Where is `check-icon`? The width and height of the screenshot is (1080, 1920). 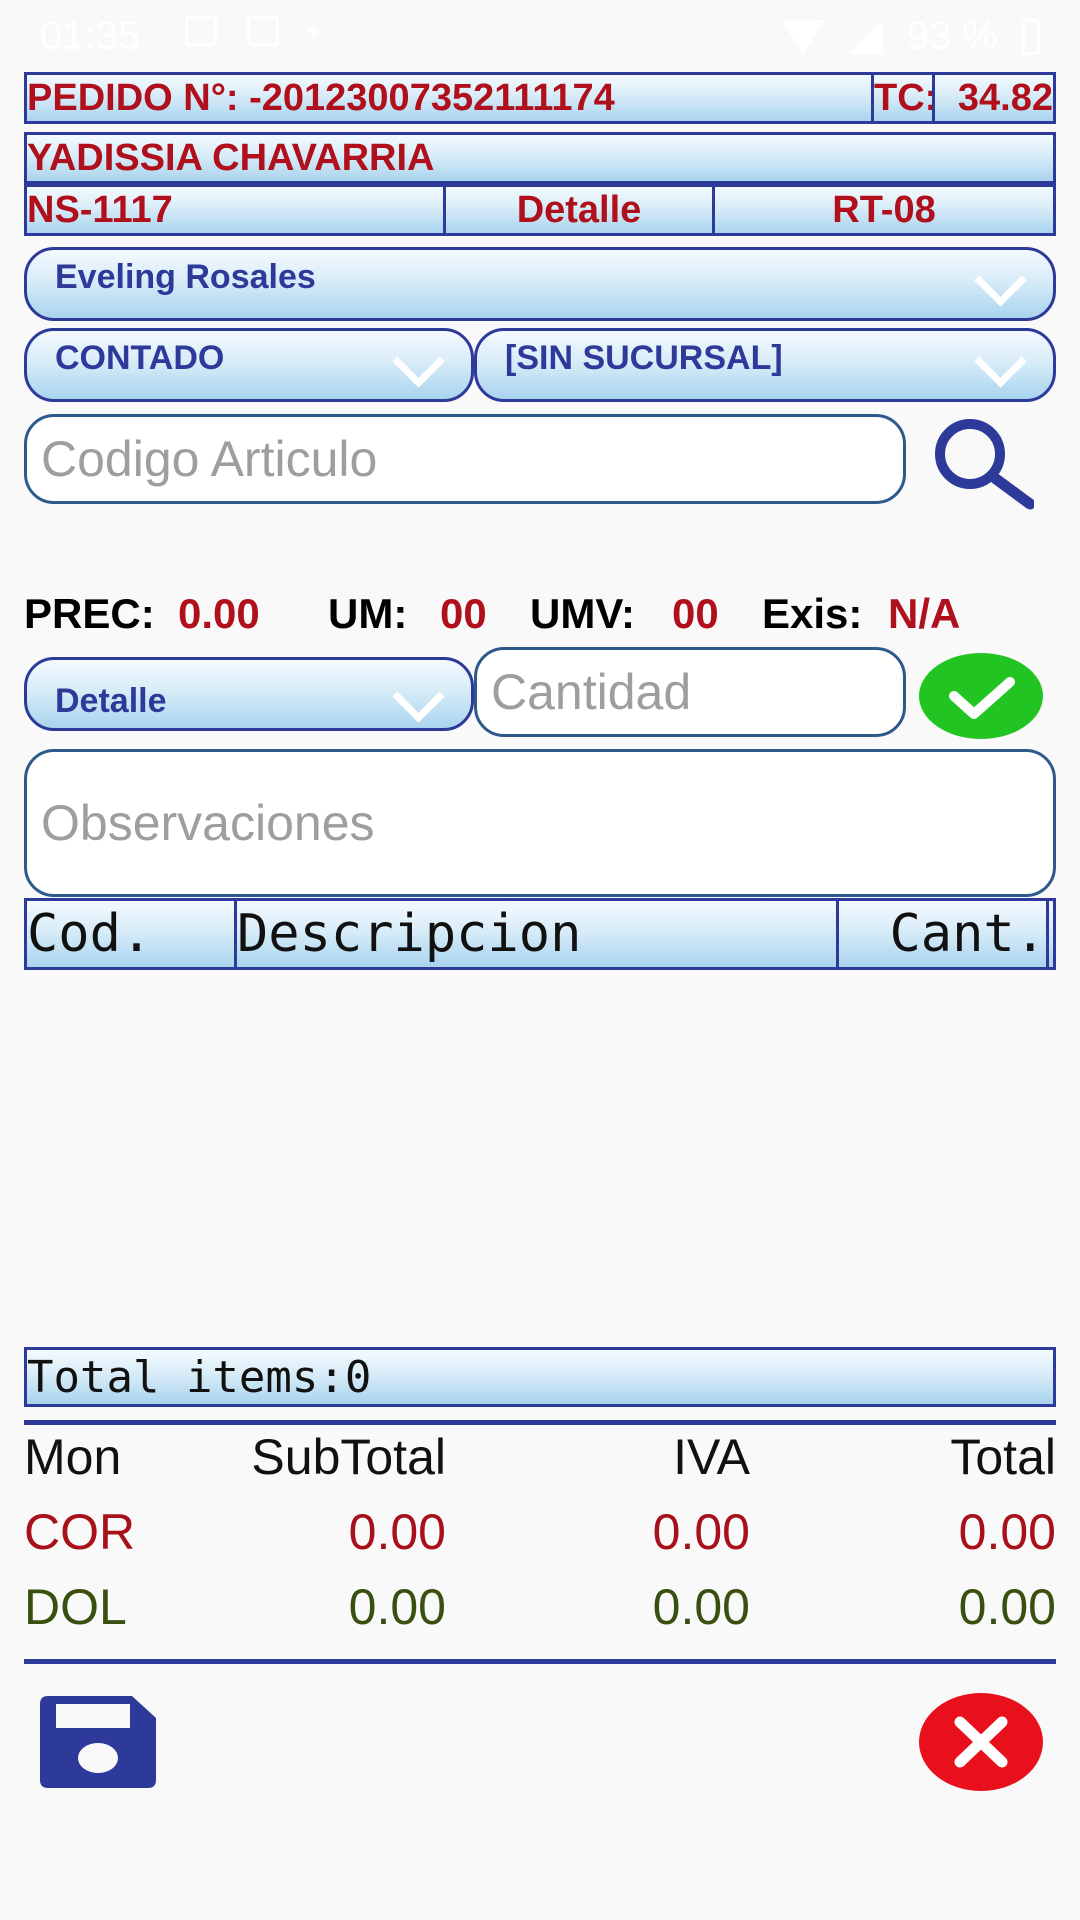
check-icon is located at coordinates (981, 696).